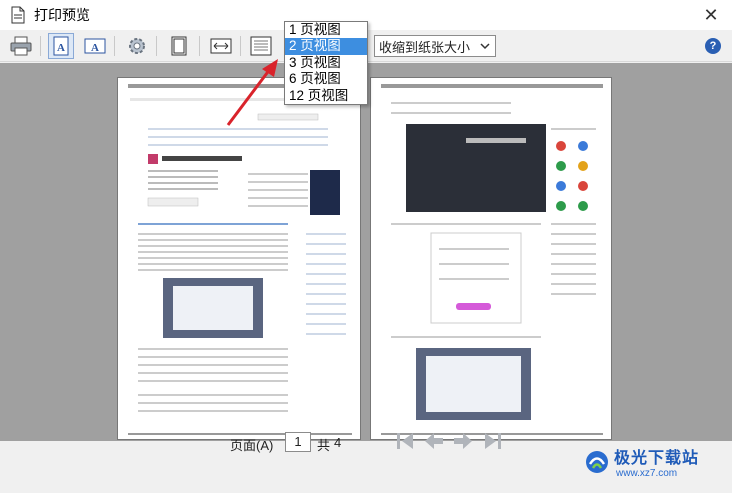 This screenshot has width=732, height=493. What do you see at coordinates (18, 15) in the screenshot?
I see `document-icon` at bounding box center [18, 15].